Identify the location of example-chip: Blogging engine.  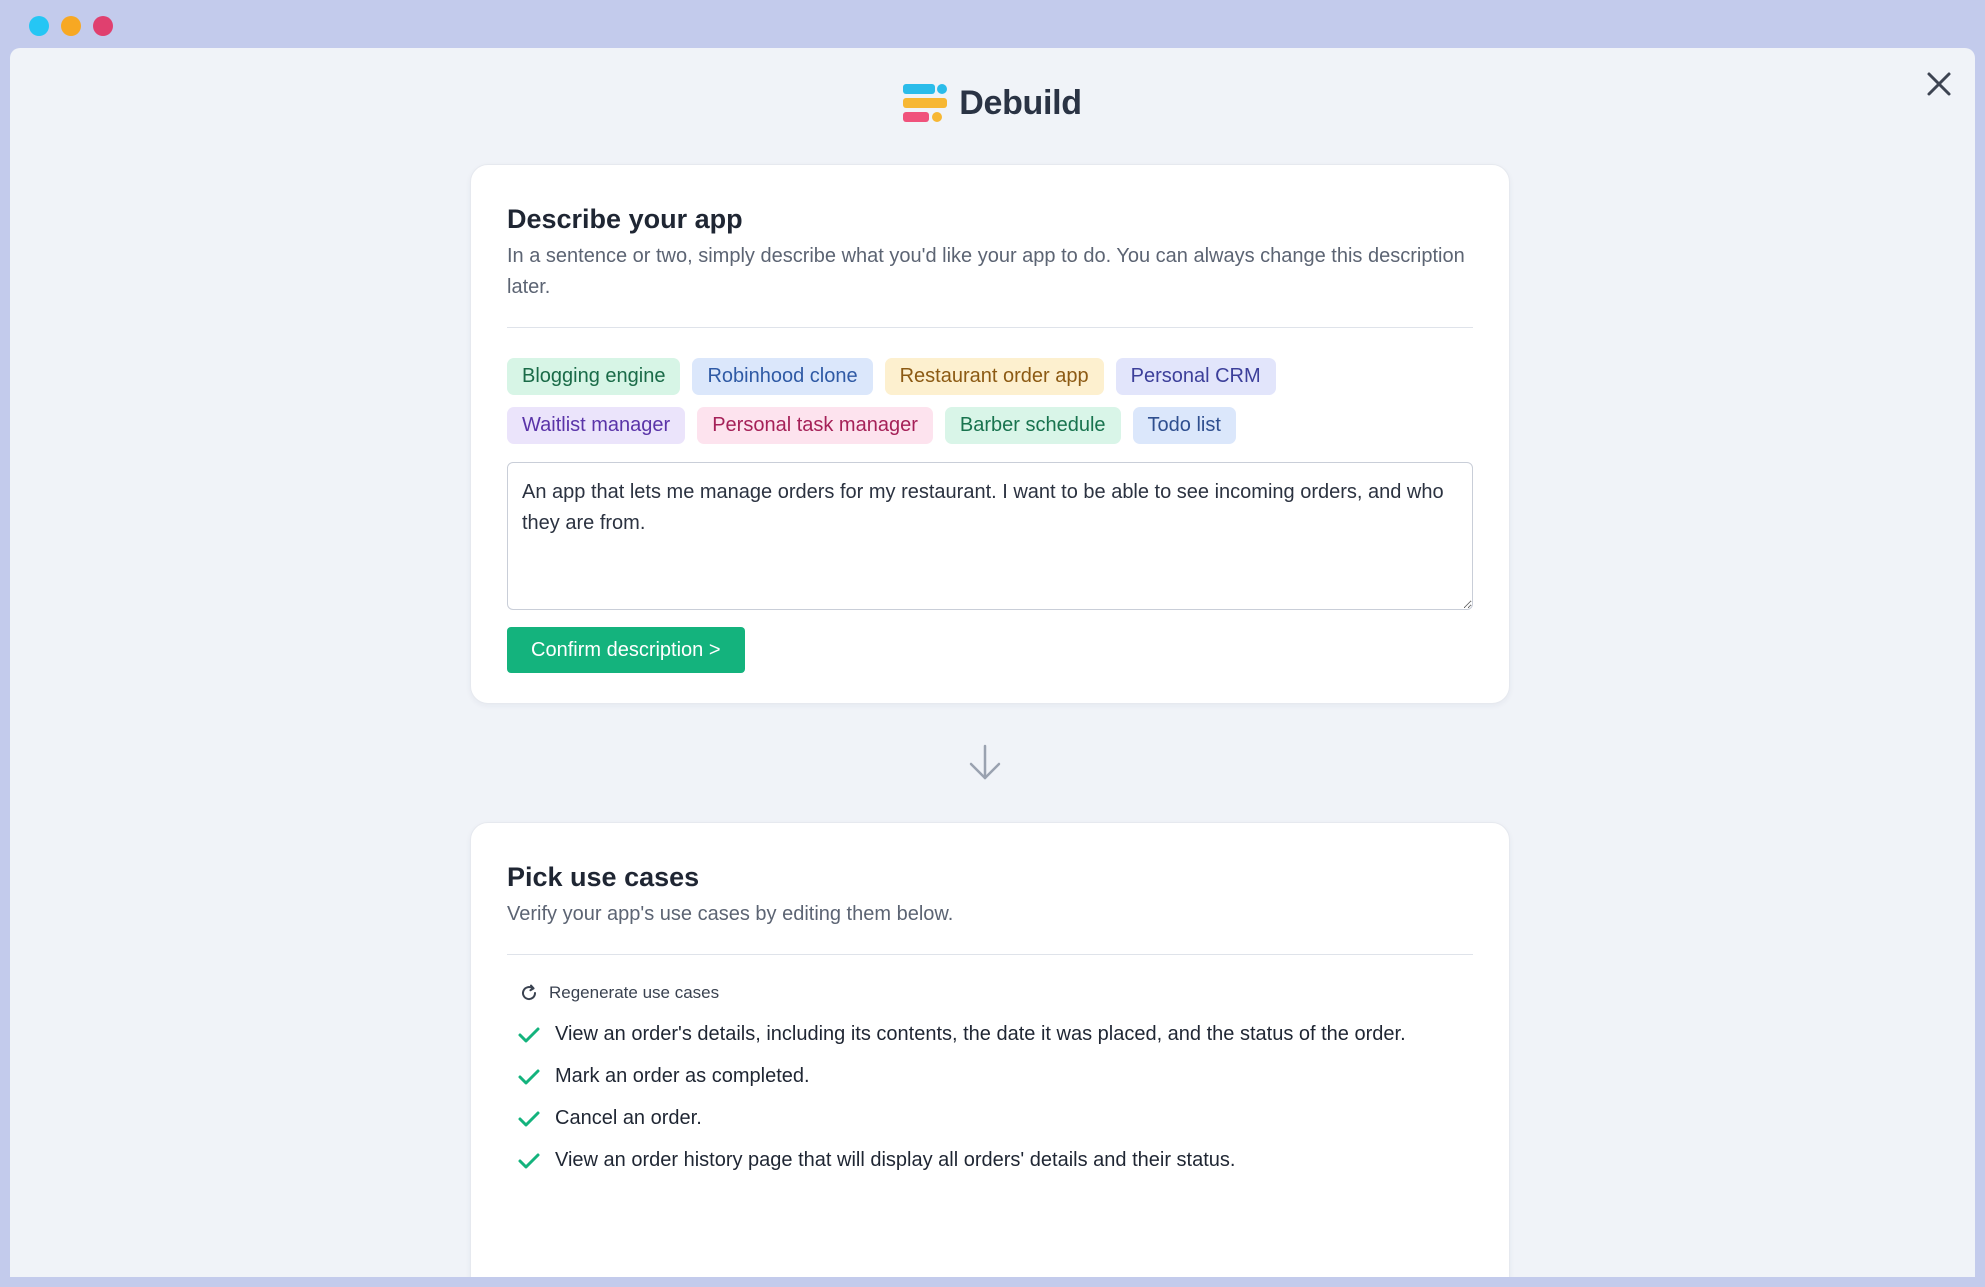
(594, 376).